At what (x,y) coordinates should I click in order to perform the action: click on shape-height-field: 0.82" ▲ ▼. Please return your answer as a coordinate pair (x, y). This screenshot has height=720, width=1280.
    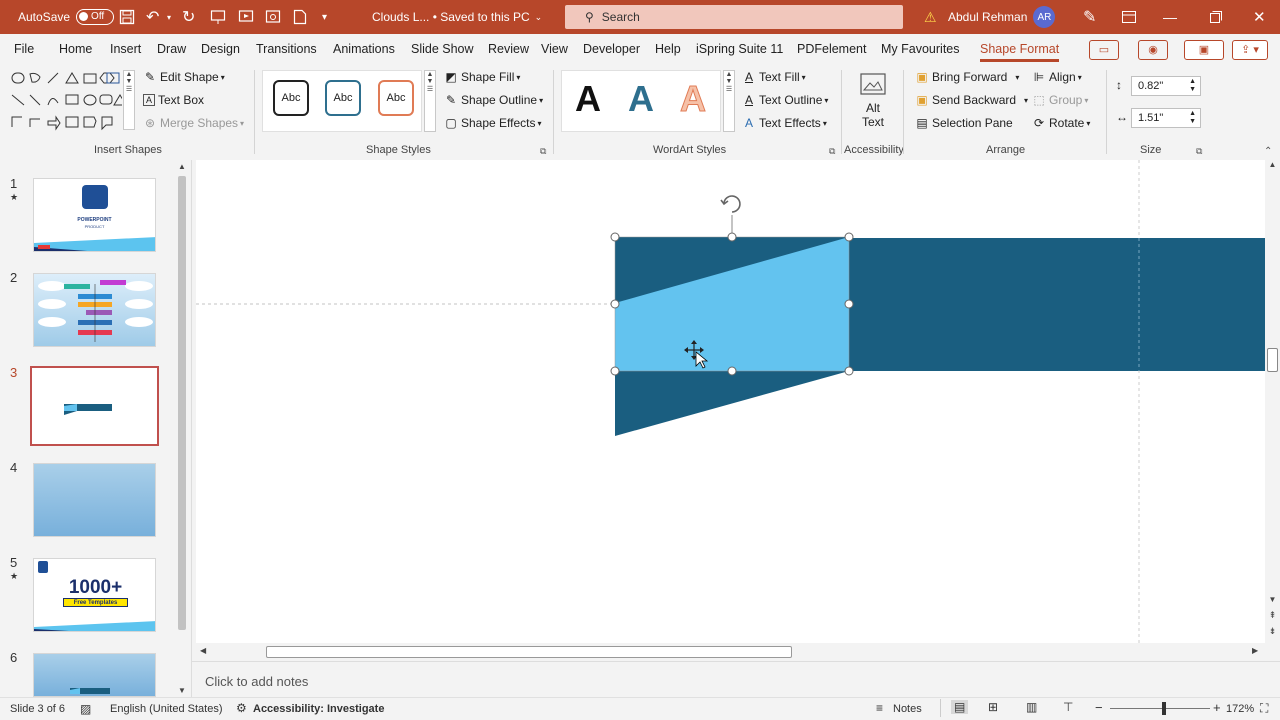
    Looking at the image, I should click on (1166, 86).